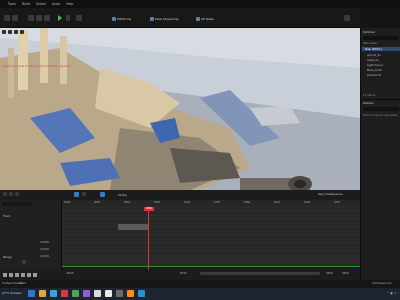 The image size is (400, 300). What do you see at coordinates (16, 32) in the screenshot?
I see `lit-mode-icon` at bounding box center [16, 32].